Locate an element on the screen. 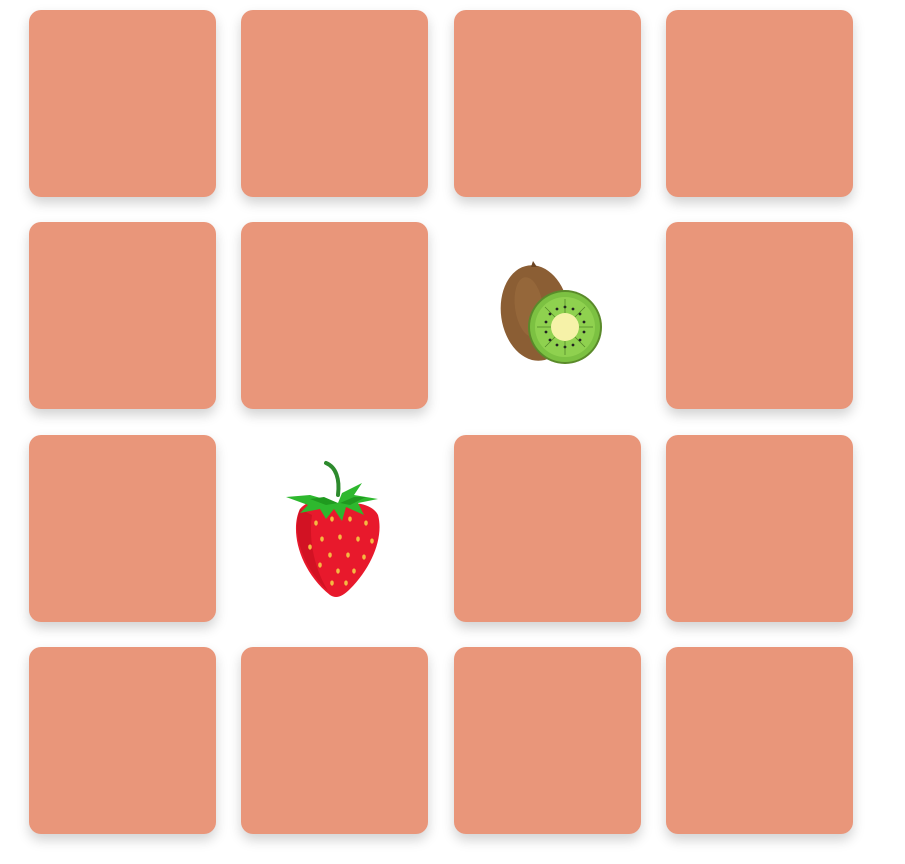 Image resolution: width=905 pixels, height=864 pixels. kiwi-icon is located at coordinates (548, 315).